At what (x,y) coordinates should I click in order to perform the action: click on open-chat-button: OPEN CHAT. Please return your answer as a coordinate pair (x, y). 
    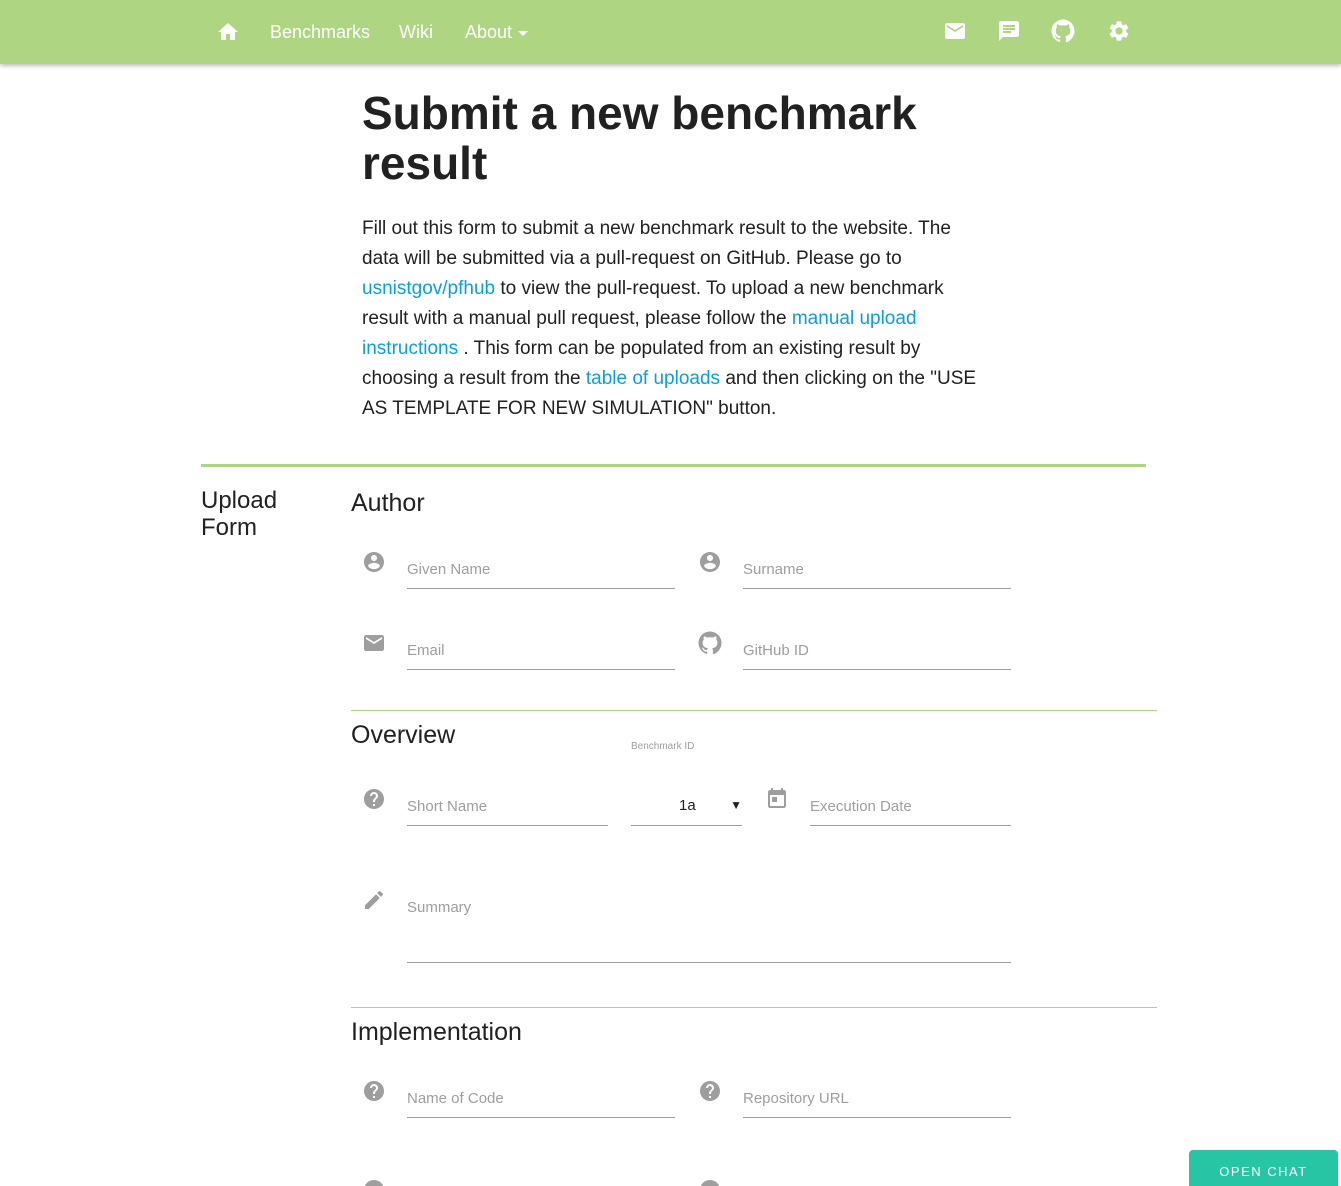
    Looking at the image, I should click on (1263, 1168).